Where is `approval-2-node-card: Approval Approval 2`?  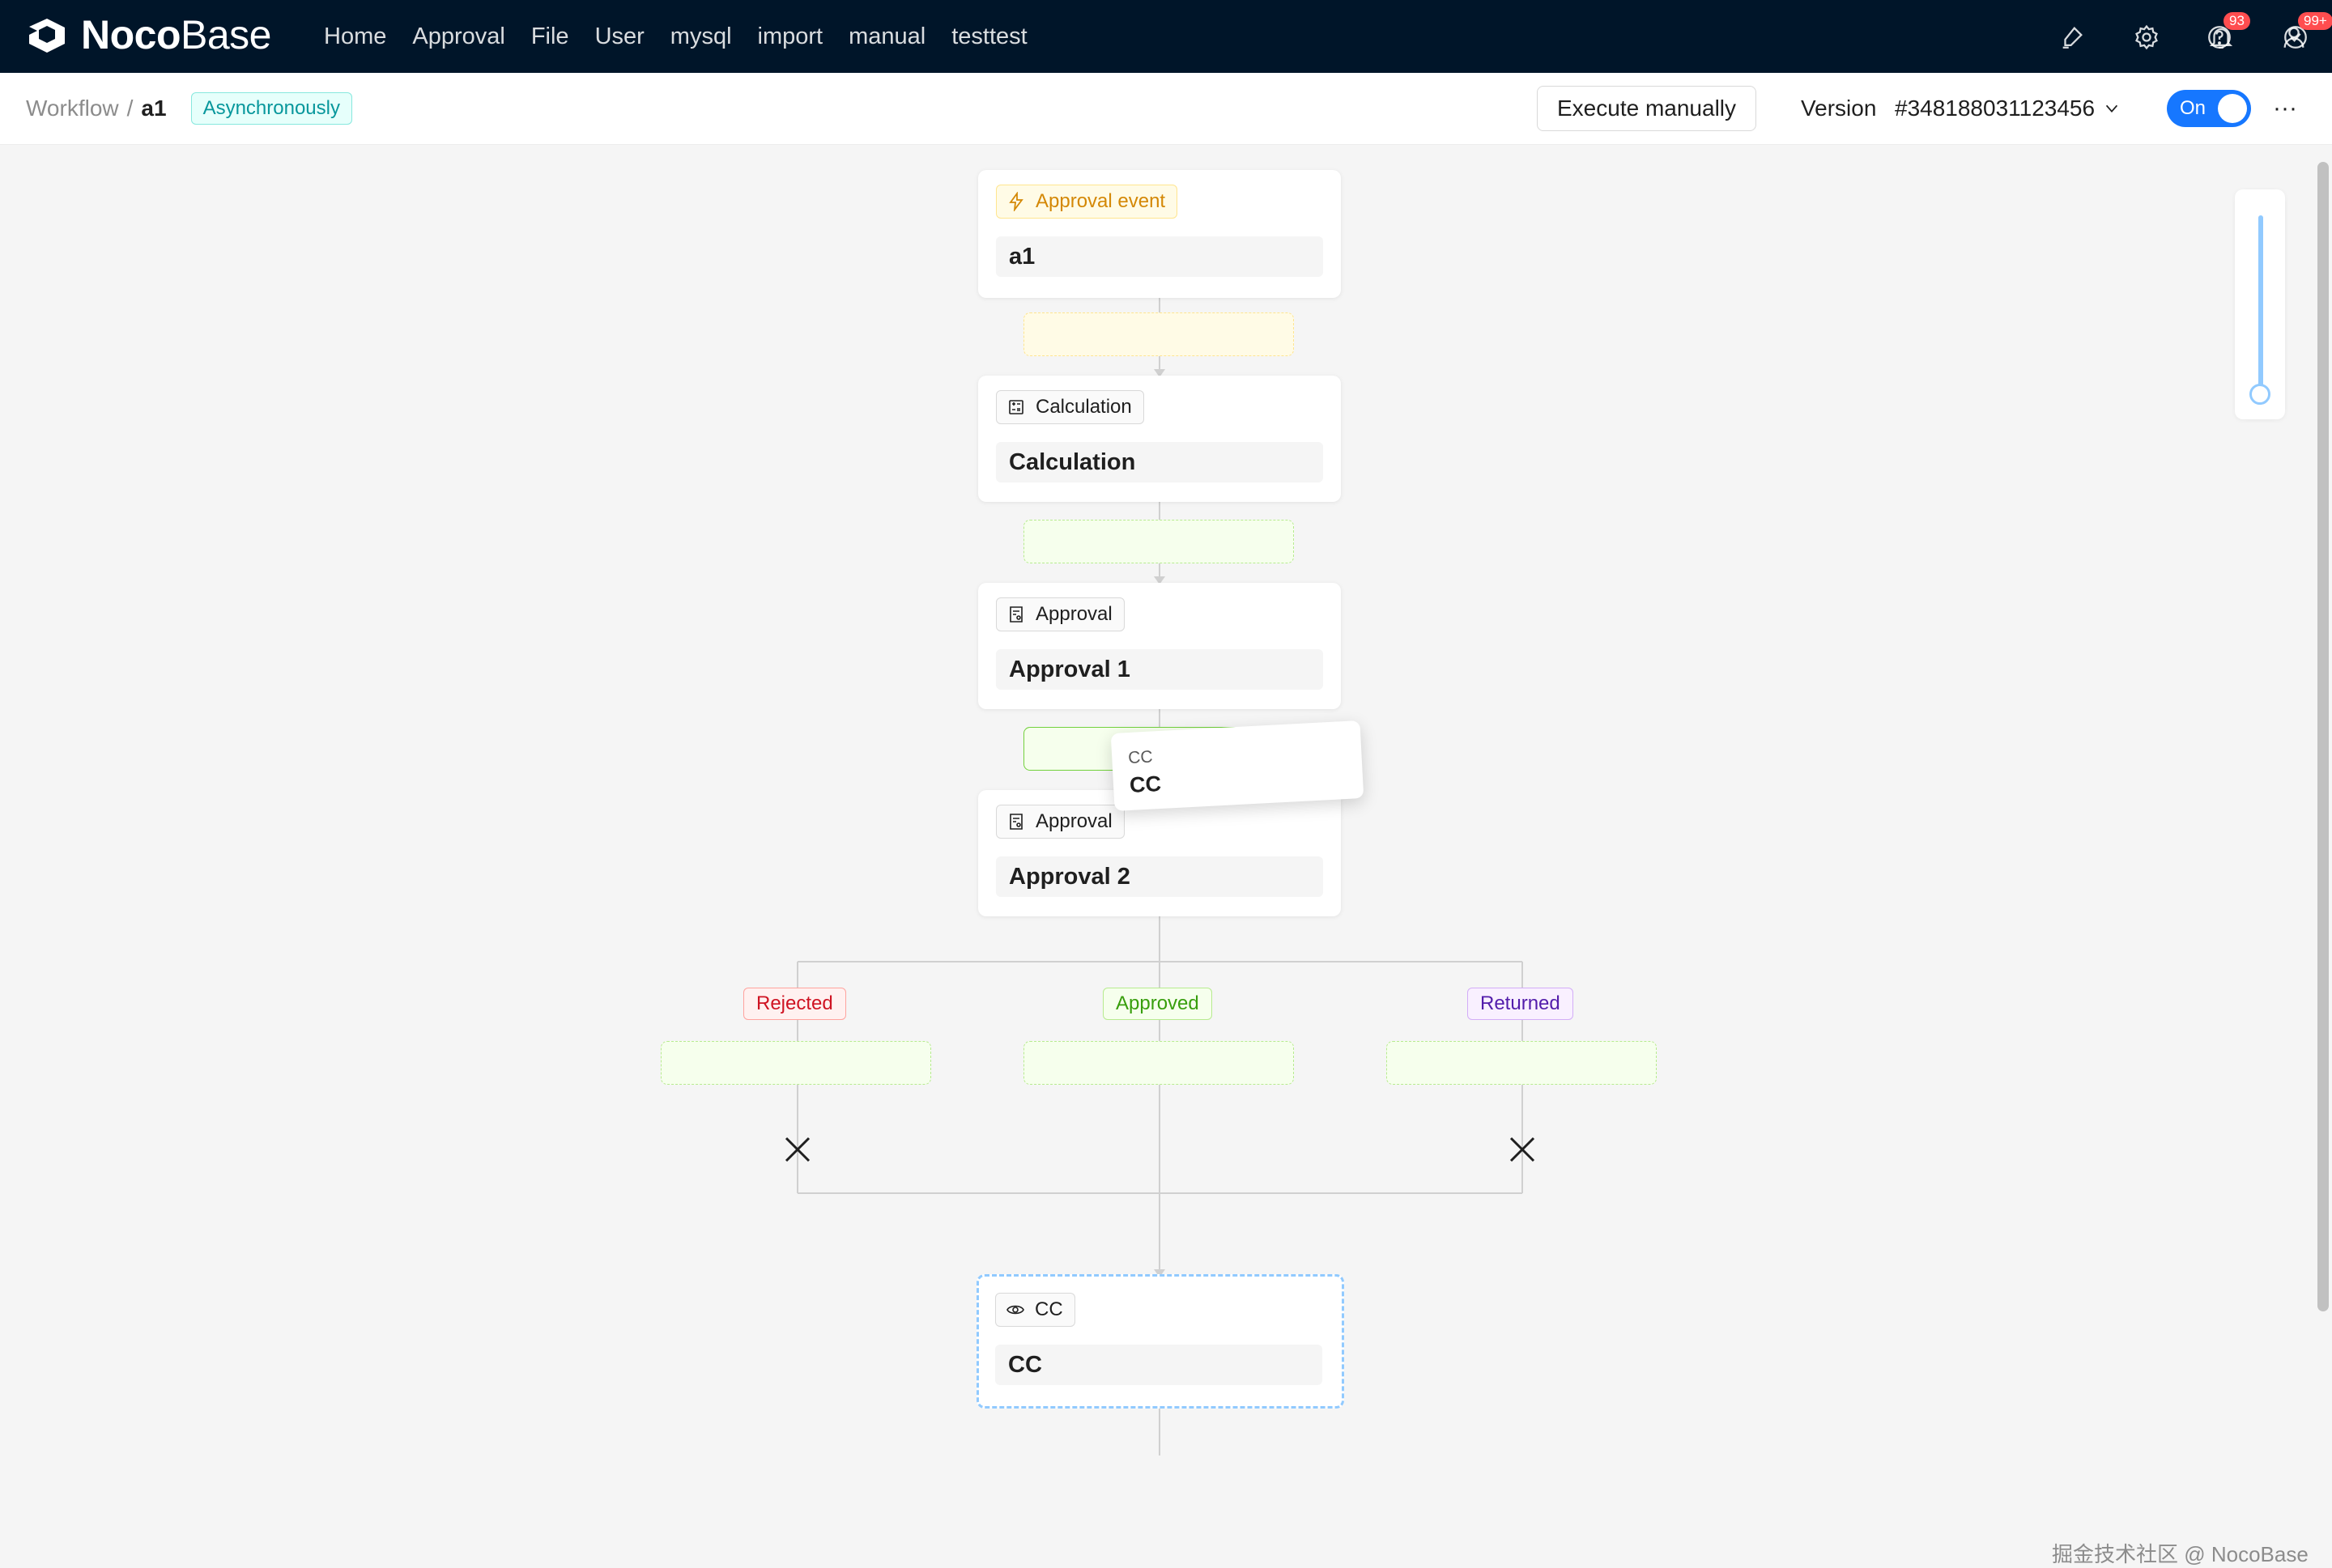 approval-2-node-card: Approval Approval 2 is located at coordinates (1159, 853).